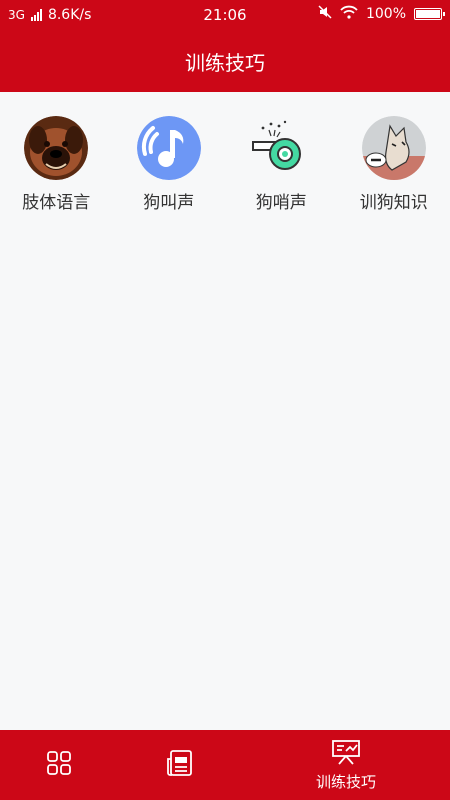  I want to click on feature-label: 狗哨声, so click(281, 203).